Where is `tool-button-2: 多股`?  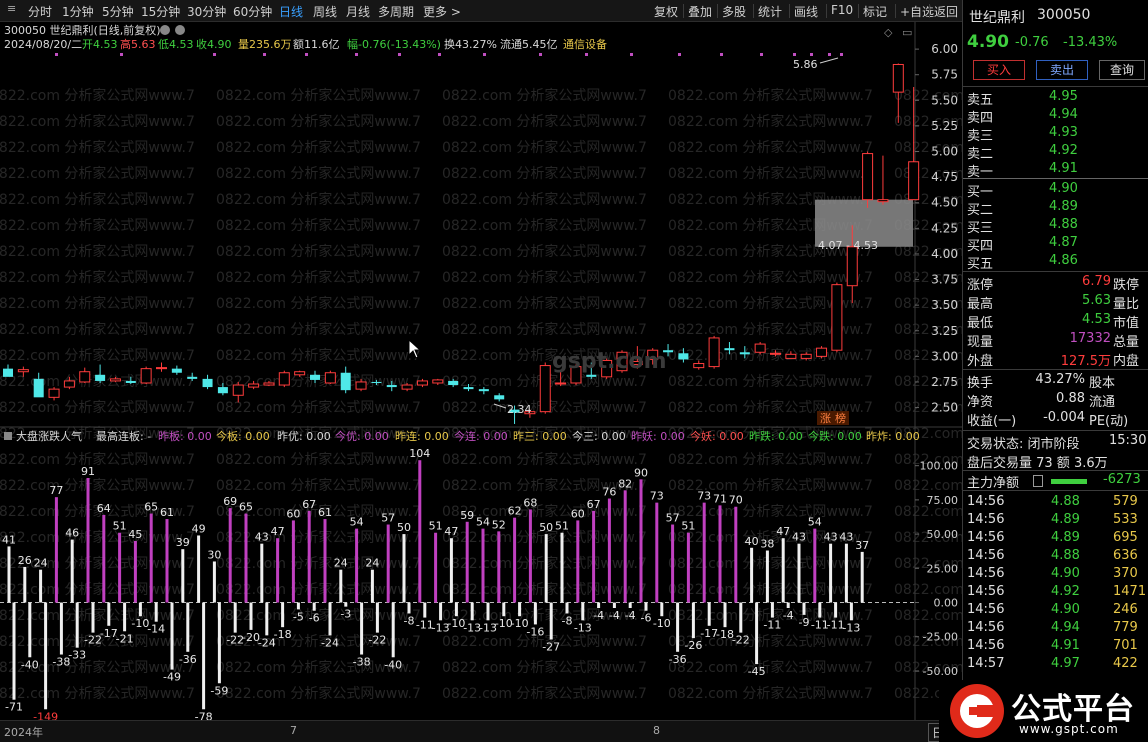 tool-button-2: 多股 is located at coordinates (734, 11).